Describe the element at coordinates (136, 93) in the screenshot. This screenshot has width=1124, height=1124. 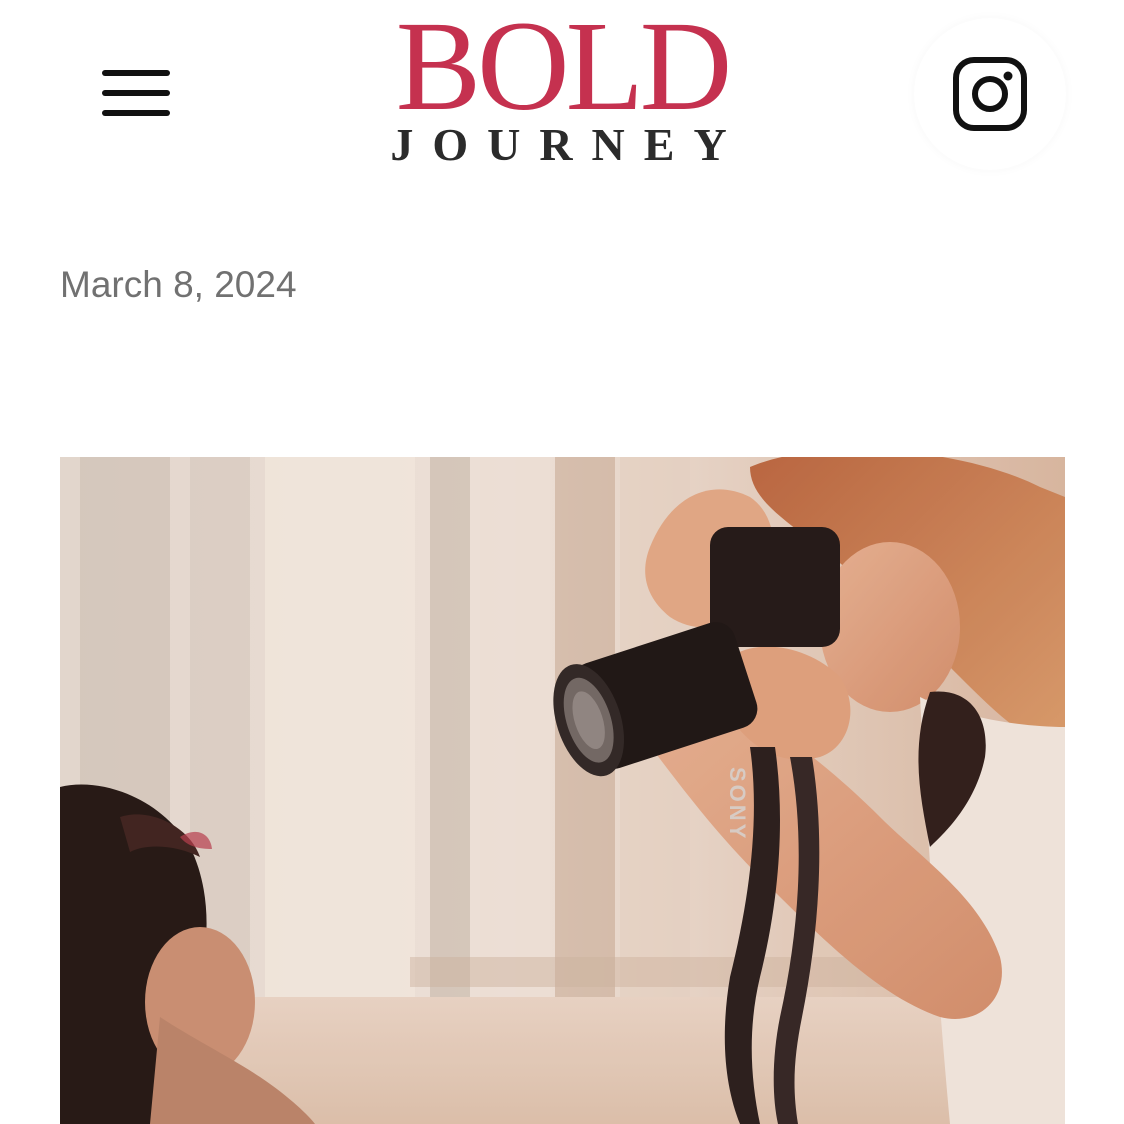
I see `menu-button` at that location.